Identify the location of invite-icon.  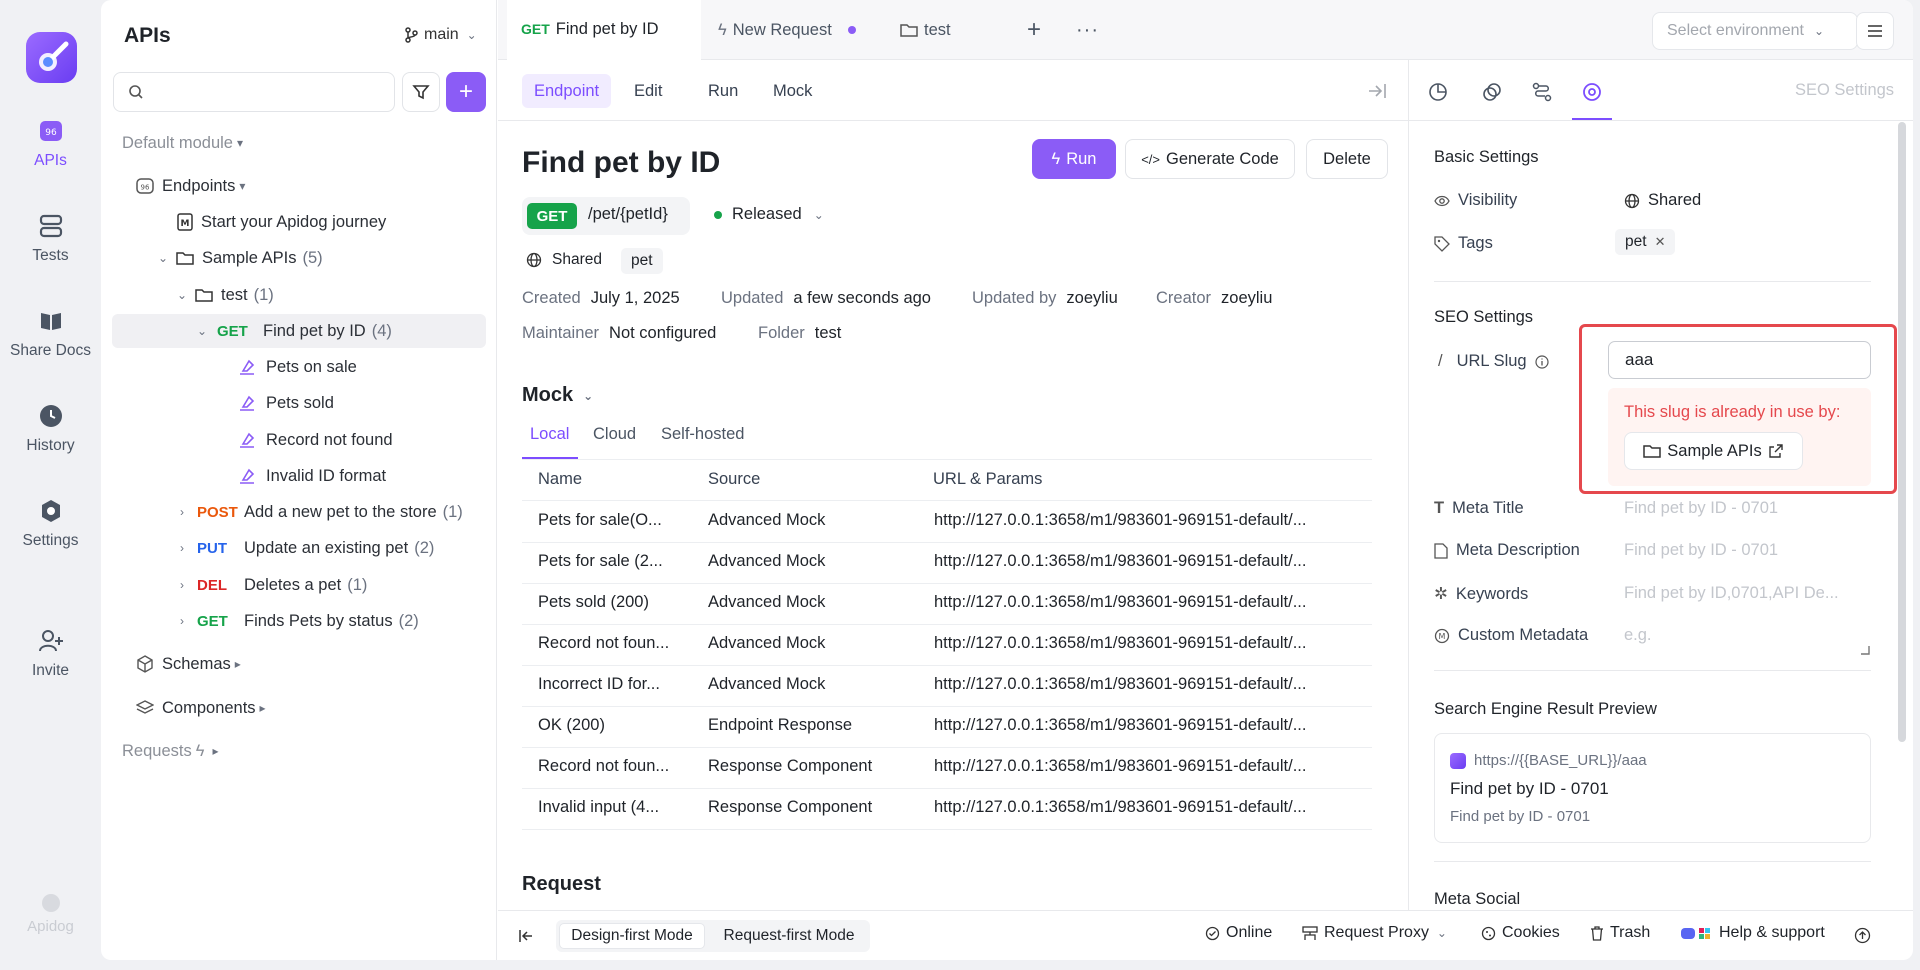
(51, 641).